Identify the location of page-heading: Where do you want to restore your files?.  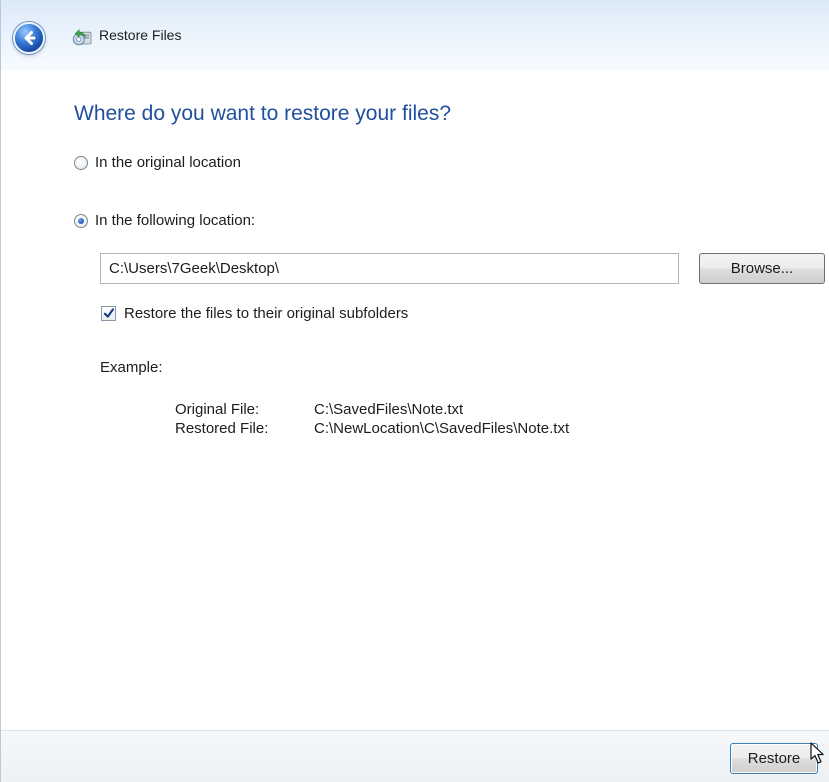
(263, 113).